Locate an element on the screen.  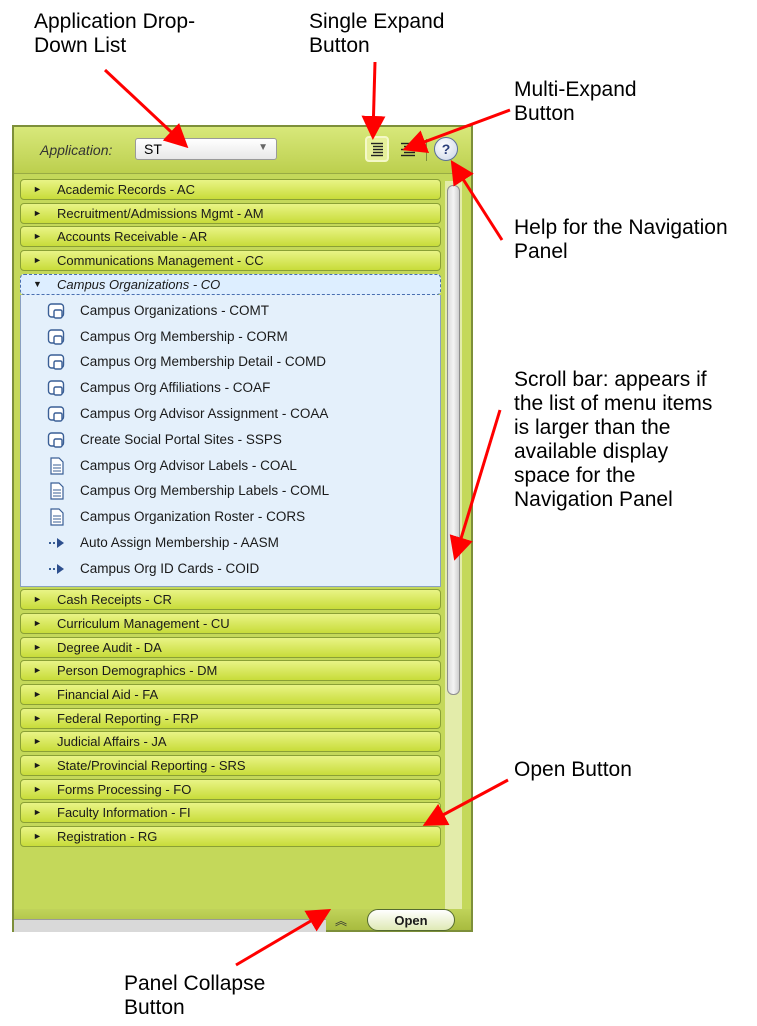
arrow-single-expand is located at coordinates (373, 100).